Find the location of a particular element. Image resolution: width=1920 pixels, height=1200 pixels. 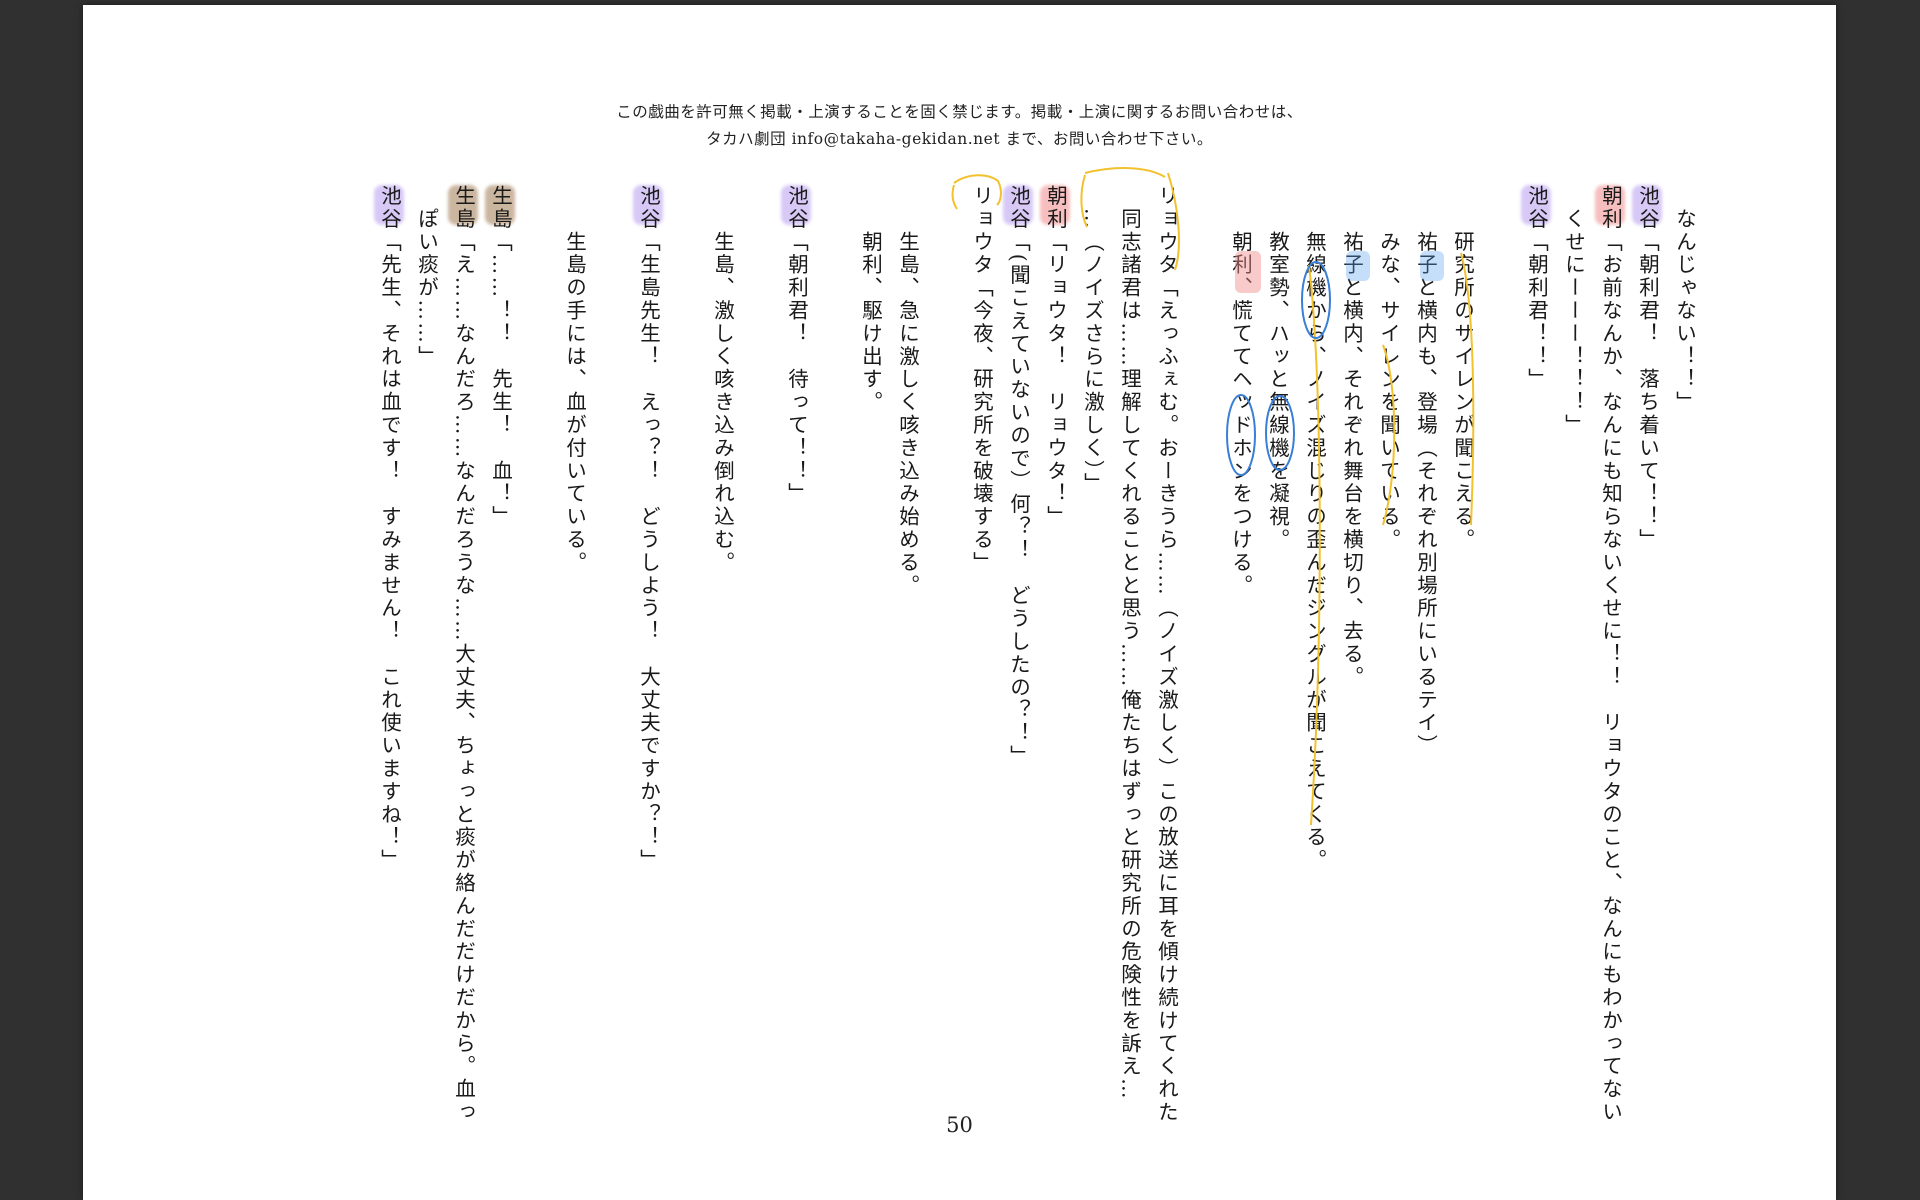

script-line: 無線機から、ノイズ混じりの歪んだジングルが聞こえてくる。 is located at coordinates (1314, 528).